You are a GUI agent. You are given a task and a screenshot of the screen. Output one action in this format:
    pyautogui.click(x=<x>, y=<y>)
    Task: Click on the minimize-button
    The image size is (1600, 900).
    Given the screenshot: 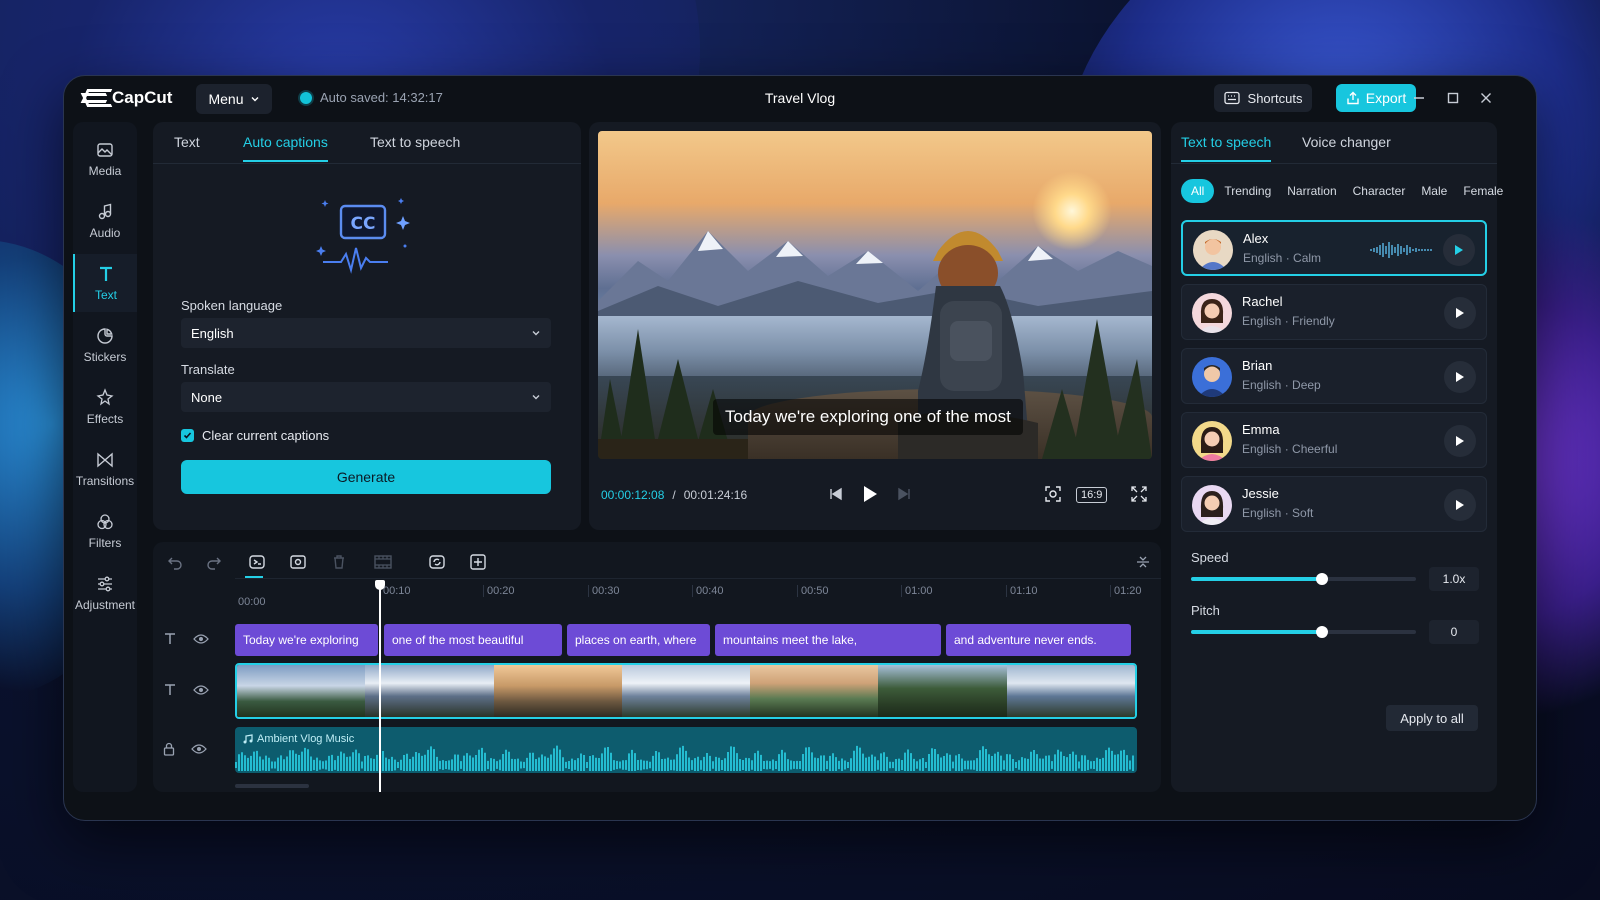 What is the action you would take?
    pyautogui.click(x=1419, y=98)
    